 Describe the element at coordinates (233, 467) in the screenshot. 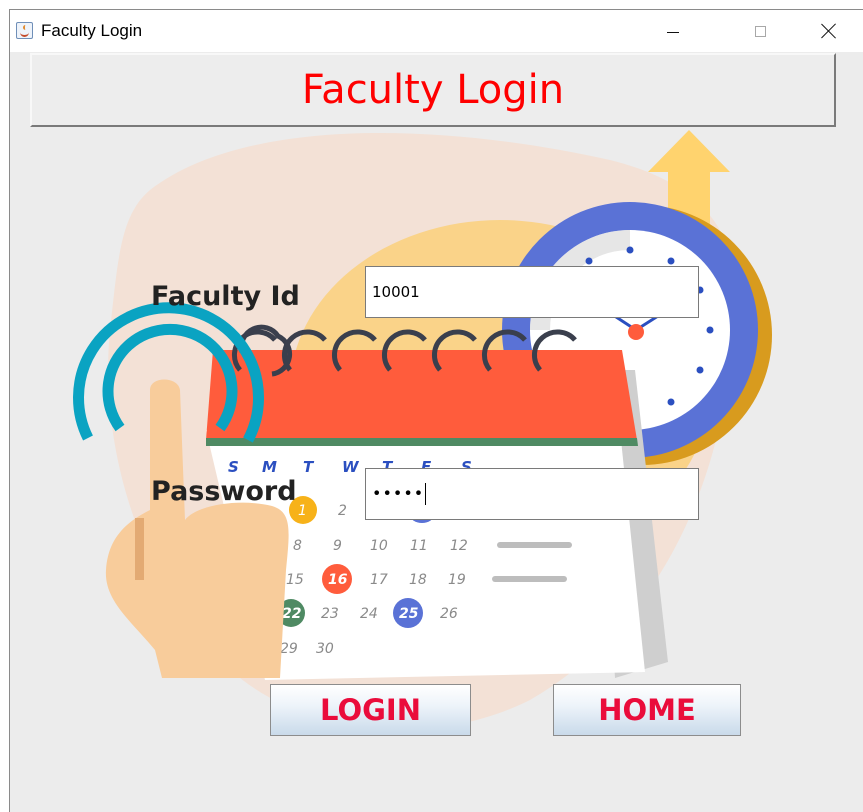

I see `svg-text: S` at that location.